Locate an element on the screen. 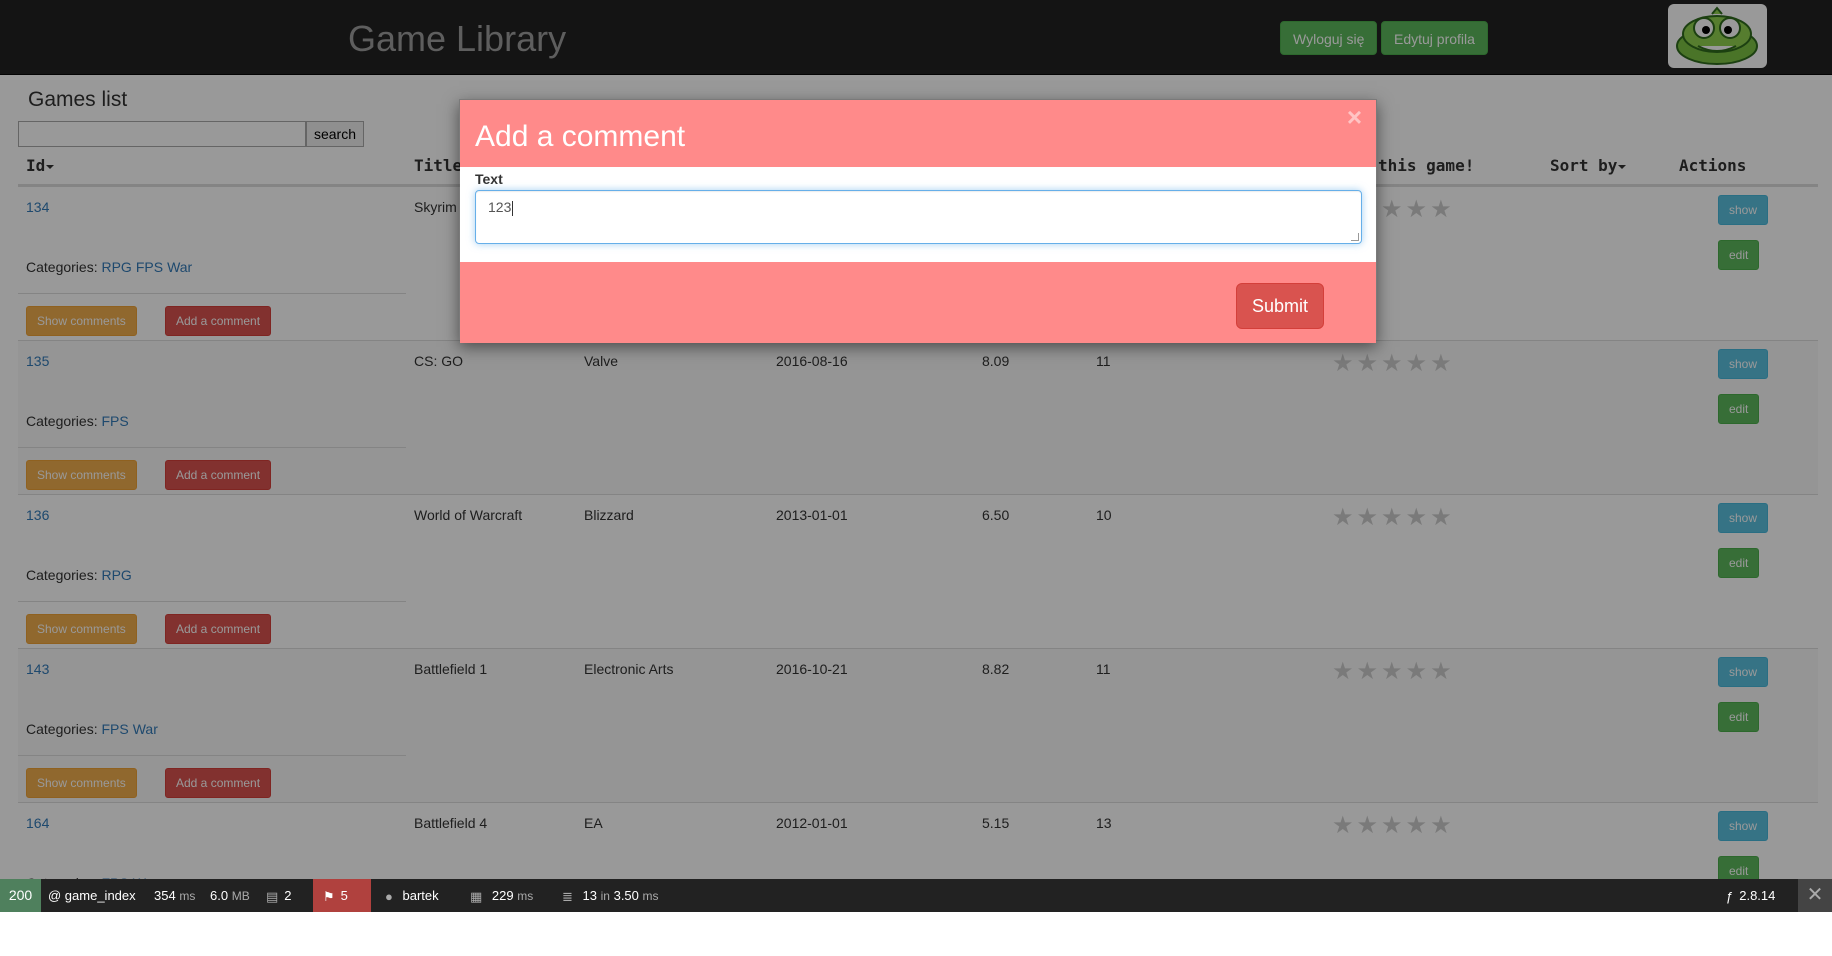 Image resolution: width=1832 pixels, height=956 pixels. database-panel: ≣ 13 in 3.50 ms is located at coordinates (610, 895).